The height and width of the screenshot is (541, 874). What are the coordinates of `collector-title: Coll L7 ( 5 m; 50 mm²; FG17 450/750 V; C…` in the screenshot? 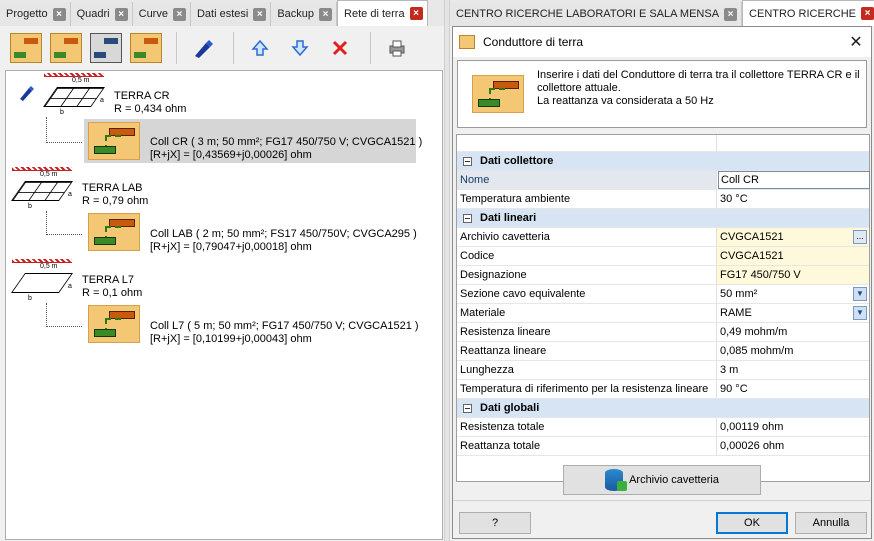 It's located at (284, 326).